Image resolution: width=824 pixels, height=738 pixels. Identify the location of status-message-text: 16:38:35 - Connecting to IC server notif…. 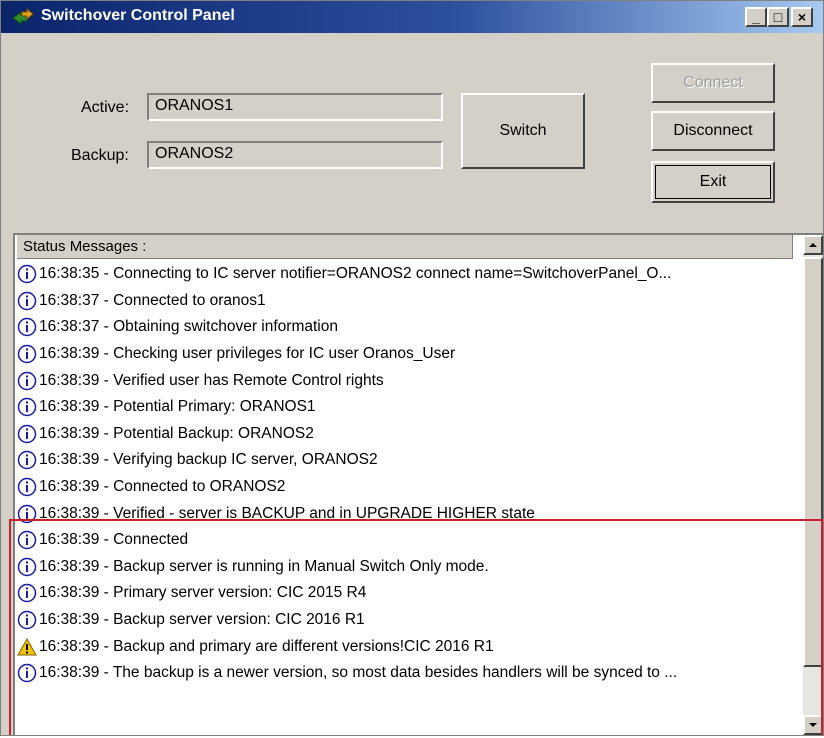
(355, 274).